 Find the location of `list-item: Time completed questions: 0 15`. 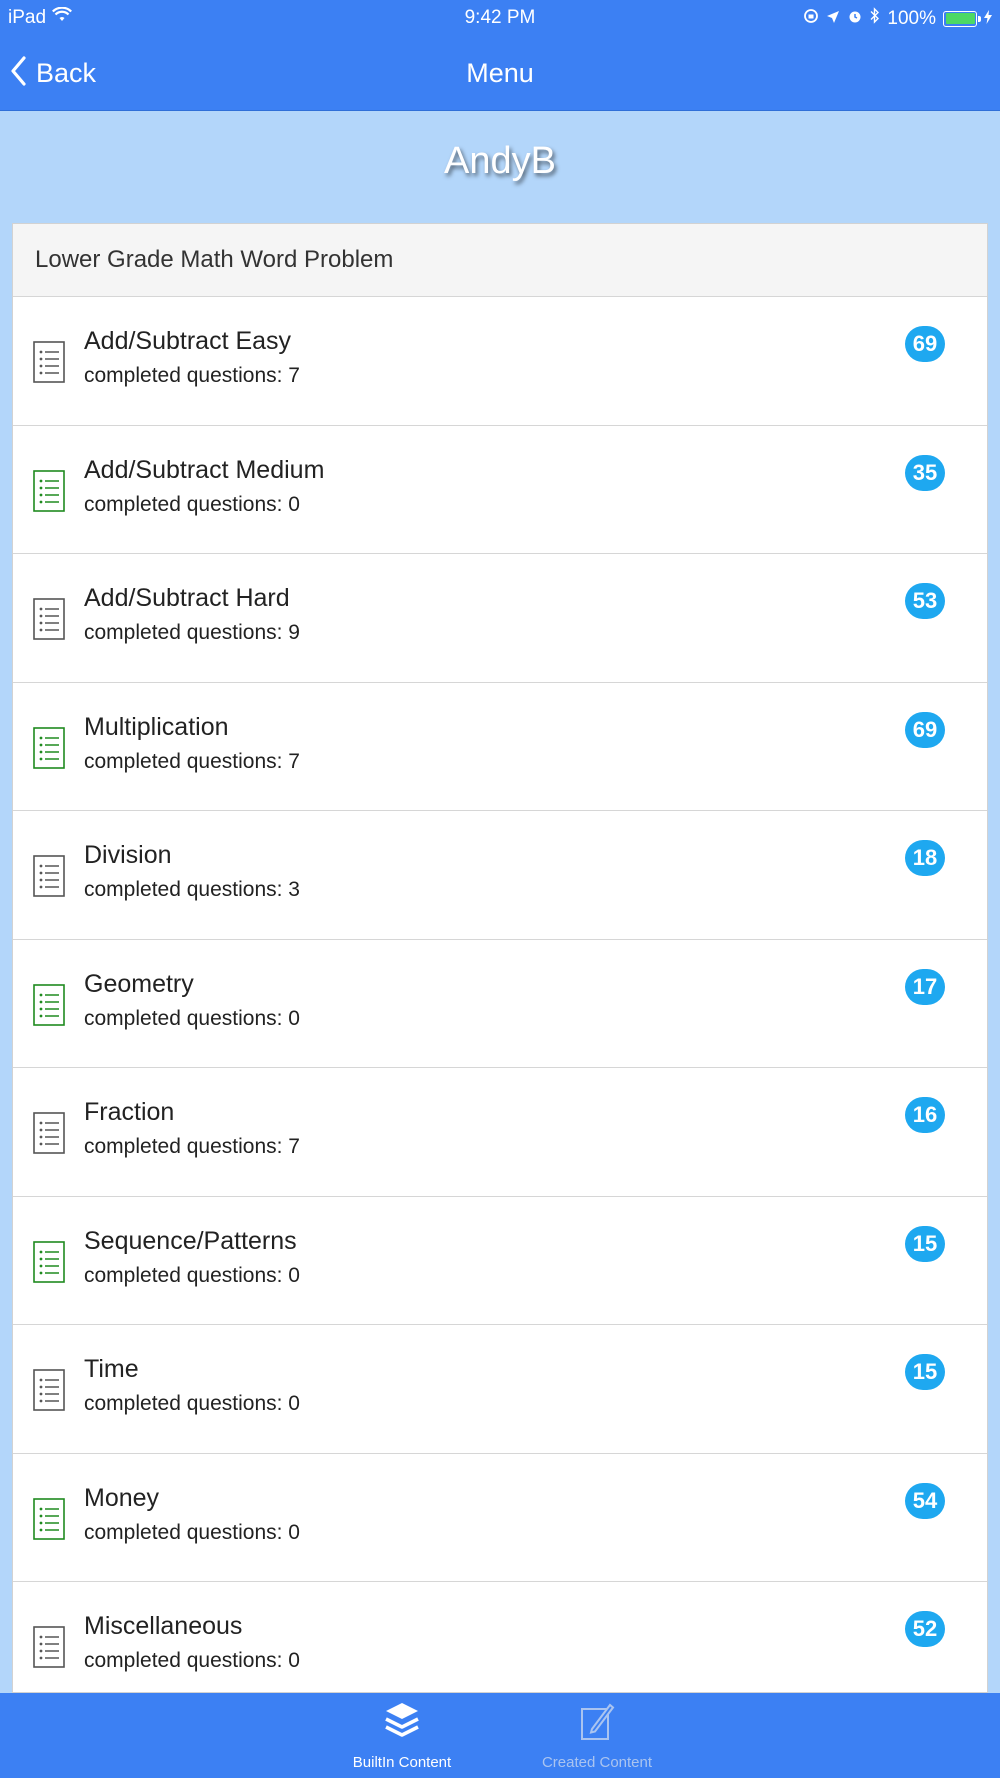

list-item: Time completed questions: 0 15 is located at coordinates (500, 1389).